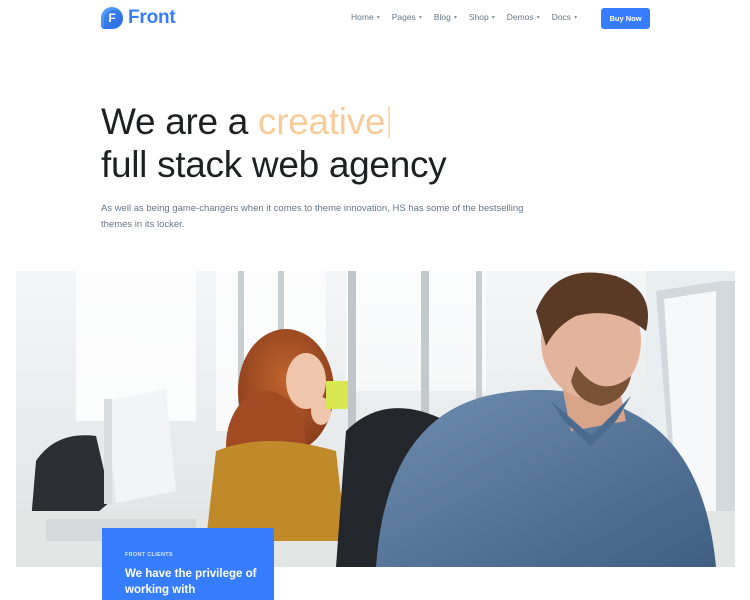 Image resolution: width=750 pixels, height=600 pixels. Describe the element at coordinates (389, 122) in the screenshot. I see `typing-cursor` at that location.